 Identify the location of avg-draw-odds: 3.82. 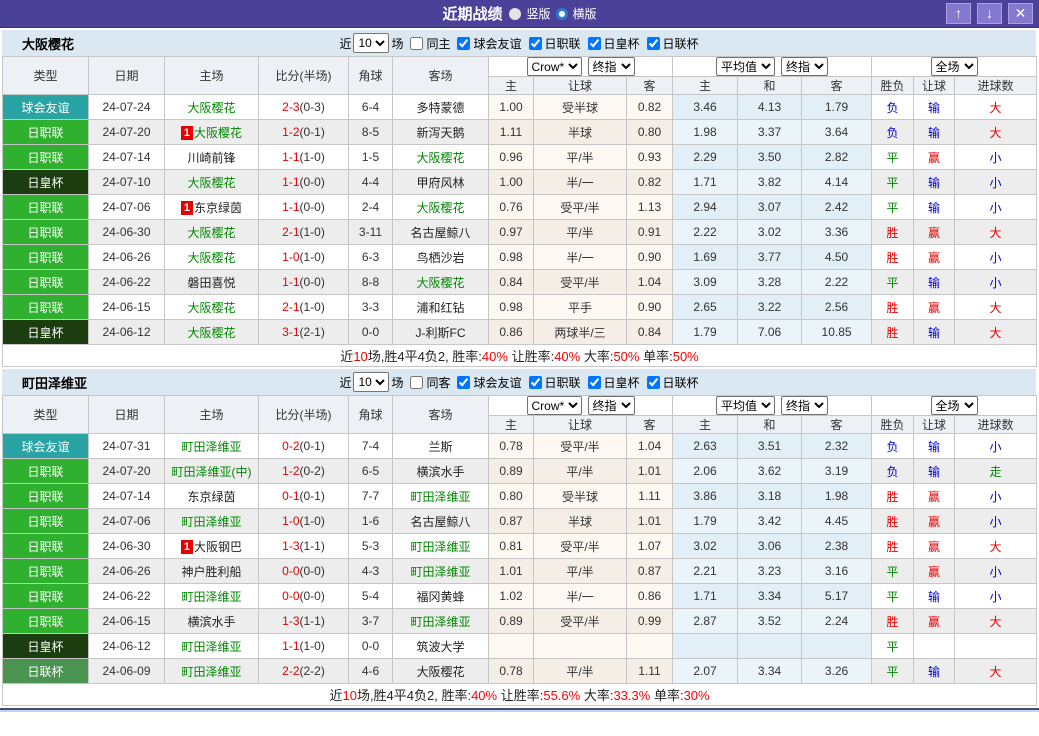
(770, 182).